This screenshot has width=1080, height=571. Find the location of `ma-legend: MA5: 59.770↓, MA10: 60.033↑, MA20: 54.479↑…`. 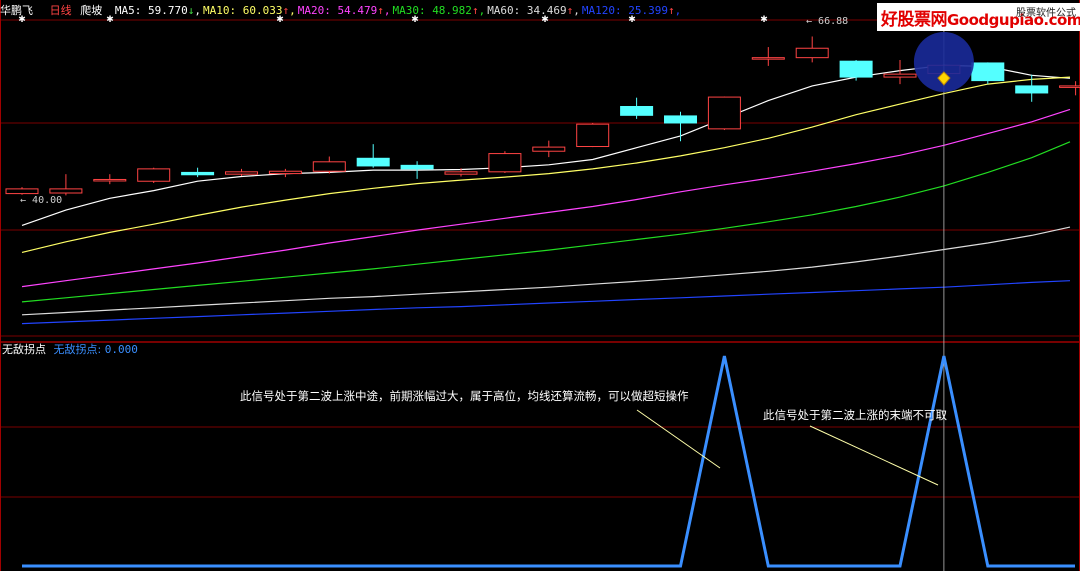

ma-legend: MA5: 59.770↓, MA10: 60.033↑, MA20: 54.479↑… is located at coordinates (399, 10).